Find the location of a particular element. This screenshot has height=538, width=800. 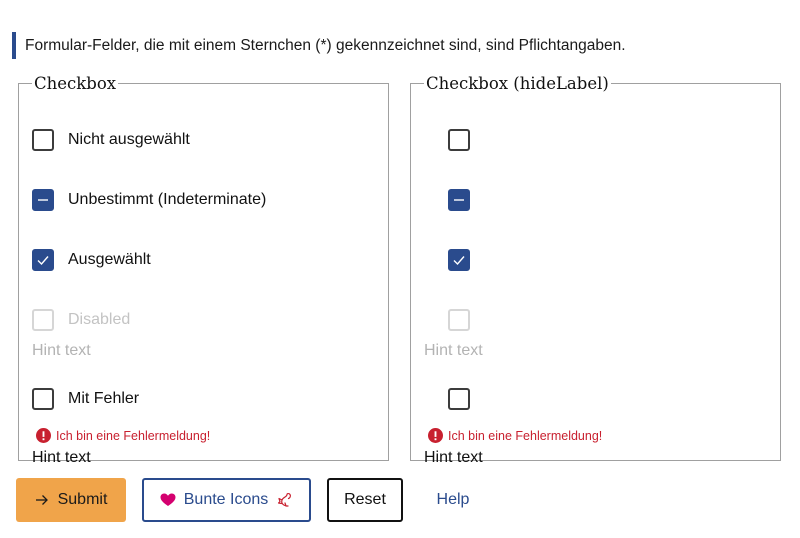

checkbox-label: Mit Fehler is located at coordinates (104, 398).